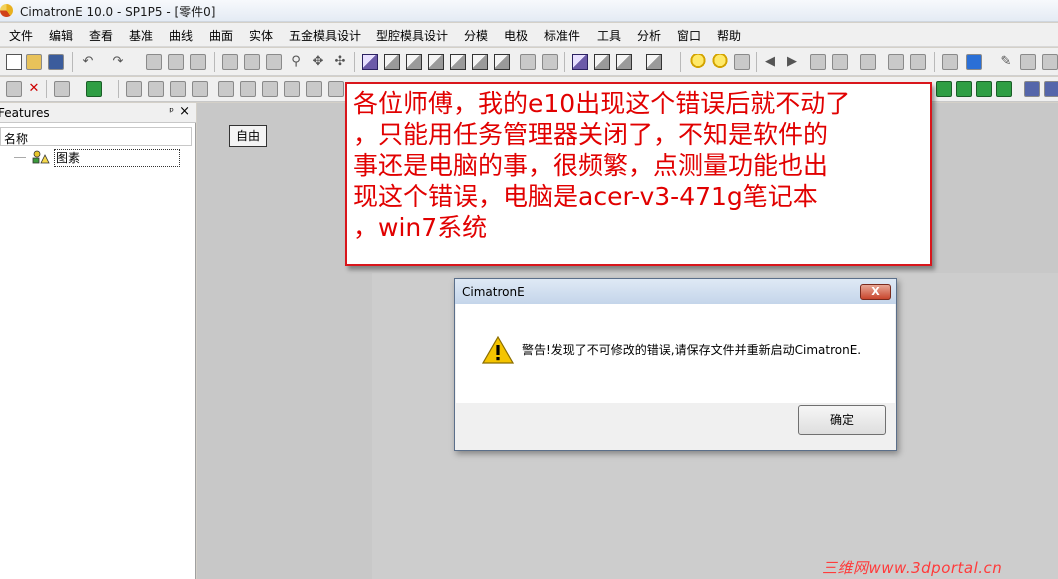 The image size is (1058, 579). What do you see at coordinates (562, 35) in the screenshot?
I see `menu-standard-parts: 标准件` at bounding box center [562, 35].